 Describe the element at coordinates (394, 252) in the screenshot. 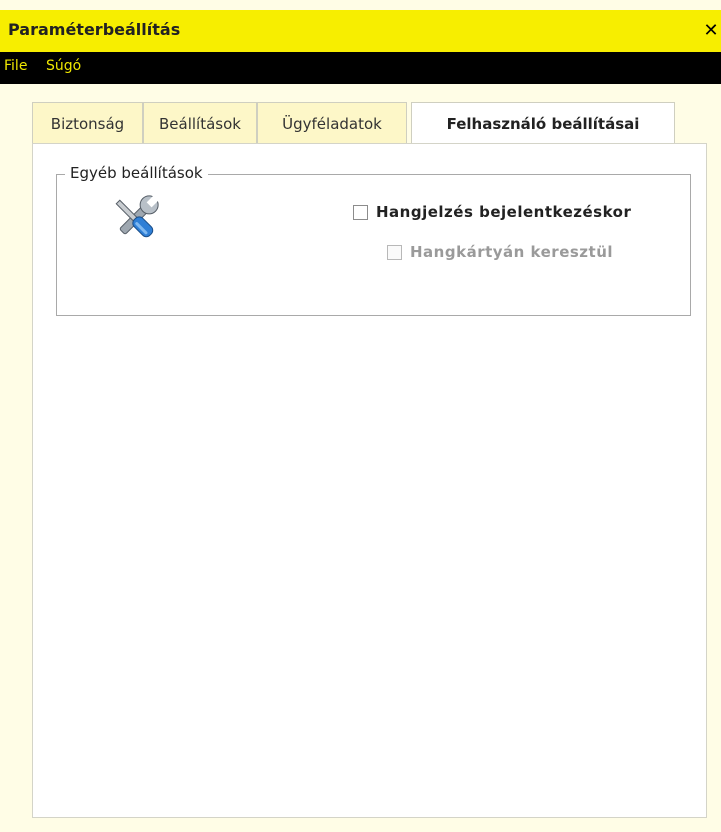

I see `soundcard-checkbox` at that location.